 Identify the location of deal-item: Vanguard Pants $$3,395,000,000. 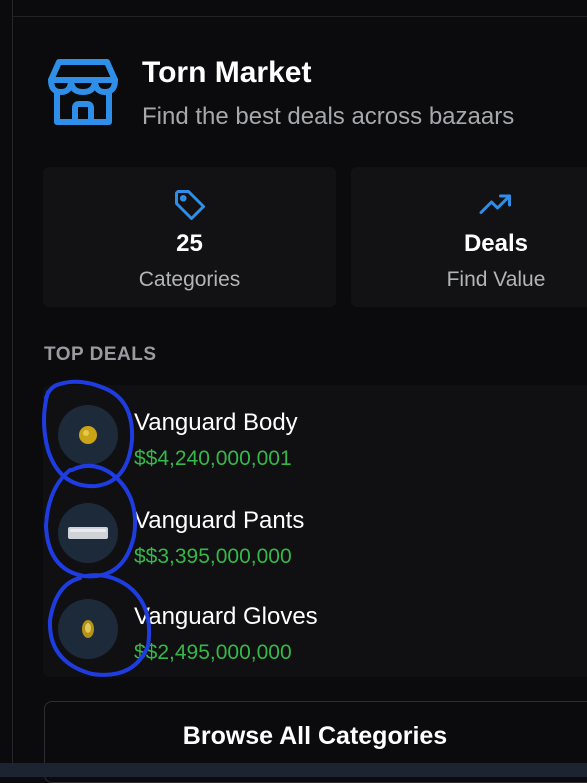
(315, 539).